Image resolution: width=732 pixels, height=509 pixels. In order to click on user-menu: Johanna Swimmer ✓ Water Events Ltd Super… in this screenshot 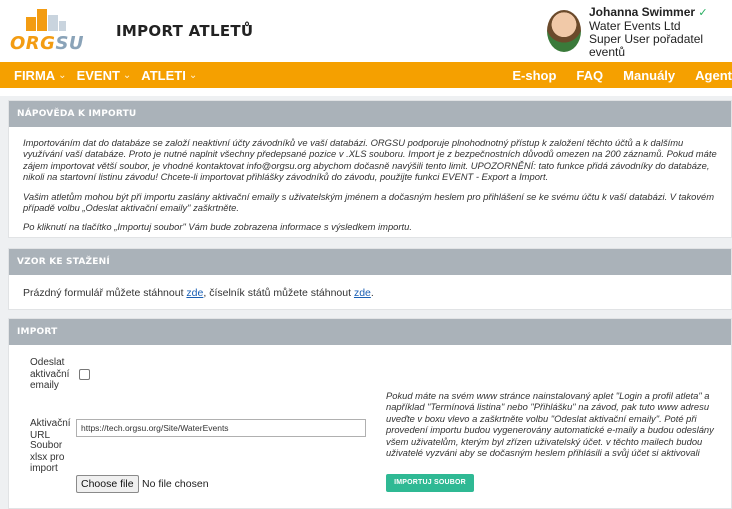, I will do `click(660, 32)`.